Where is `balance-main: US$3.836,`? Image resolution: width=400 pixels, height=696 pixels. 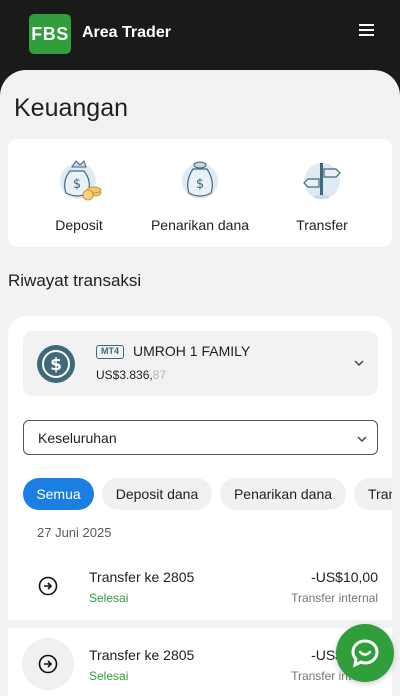 balance-main: US$3.836, is located at coordinates (124, 375).